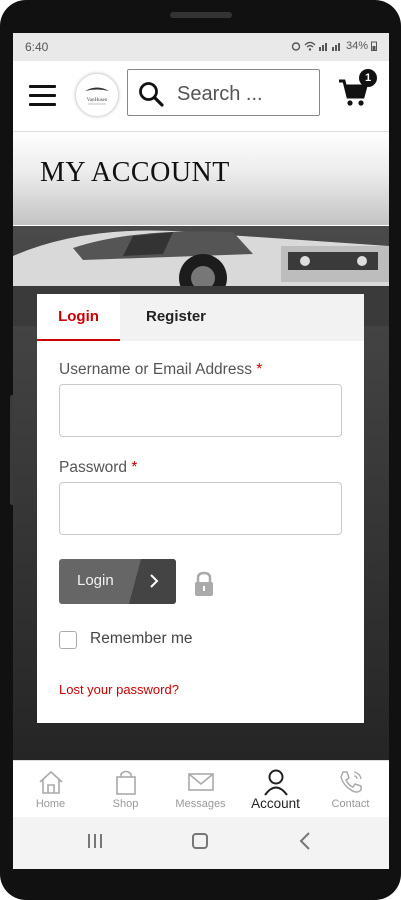  Describe the element at coordinates (329, 47) in the screenshot. I see `signal-icon` at that location.